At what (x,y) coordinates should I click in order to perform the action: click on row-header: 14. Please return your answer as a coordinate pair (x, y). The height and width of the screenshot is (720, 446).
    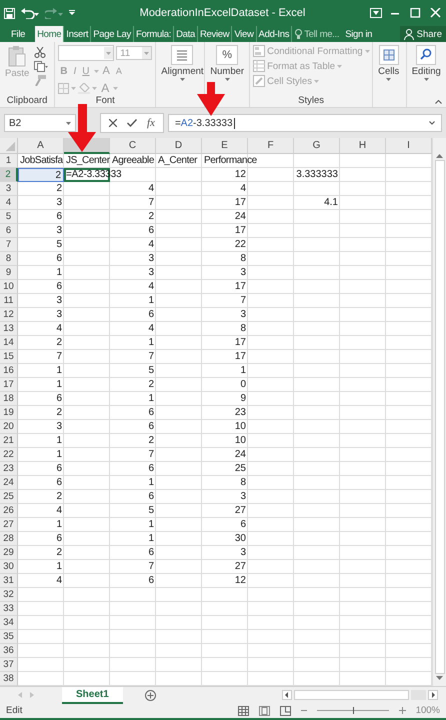
    Looking at the image, I should click on (9, 343).